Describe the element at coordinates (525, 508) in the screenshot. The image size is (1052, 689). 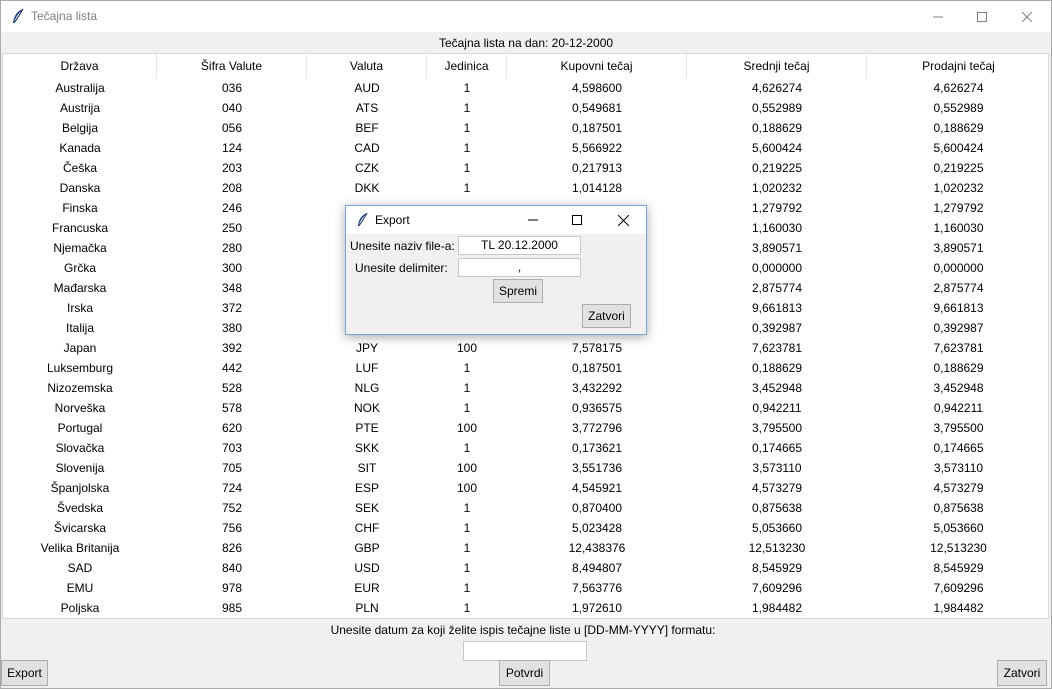
I see `table-row: Švedska 752 SEK 1 0,870400 0,875638 0,875638` at that location.